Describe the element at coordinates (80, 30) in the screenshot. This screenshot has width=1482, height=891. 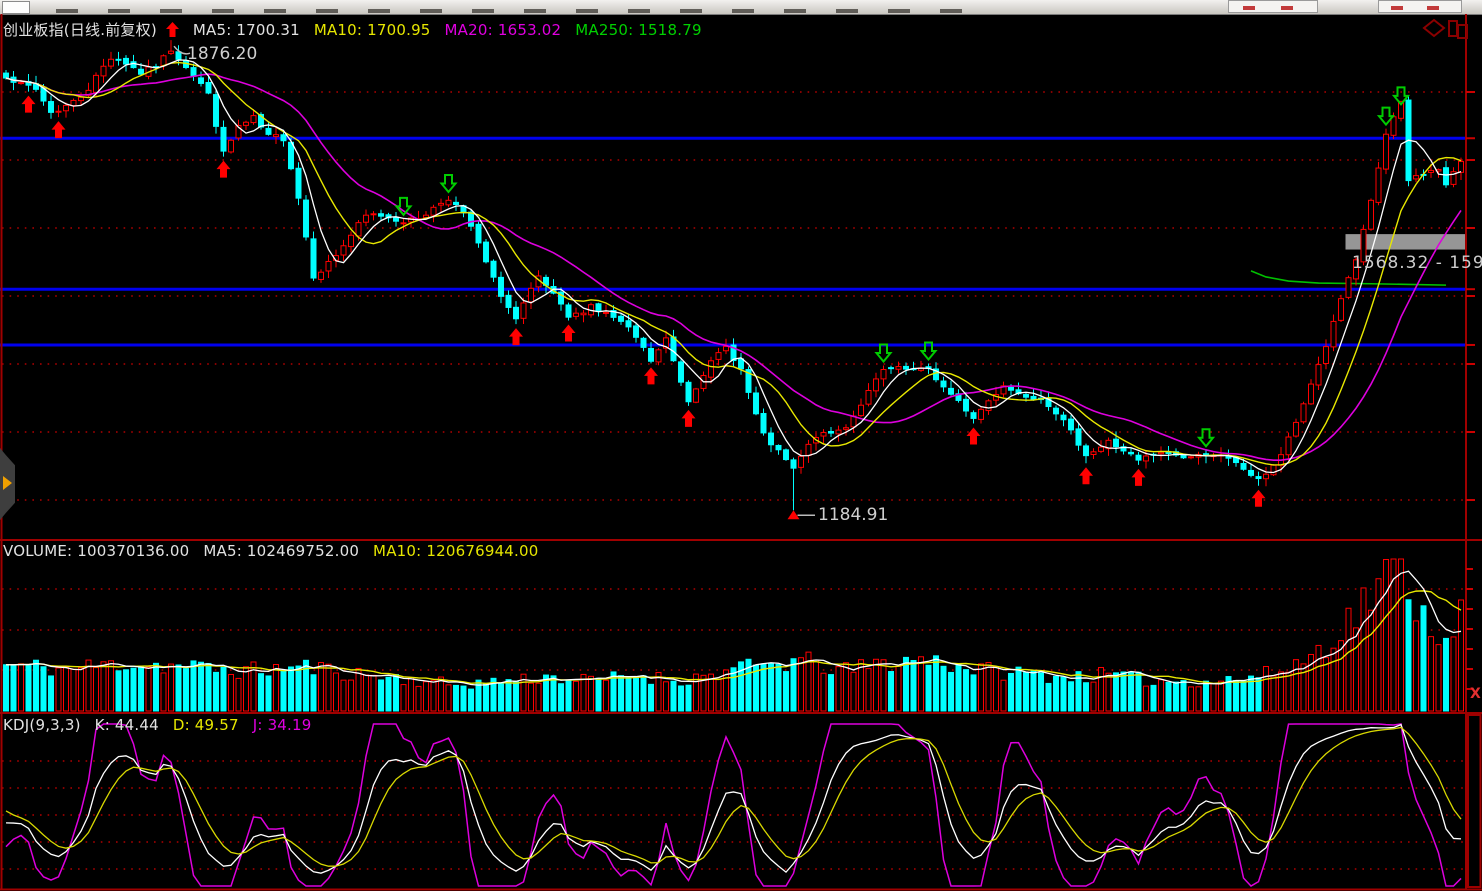
I see `symbol-title: 创业板指(日线.前复权)` at that location.